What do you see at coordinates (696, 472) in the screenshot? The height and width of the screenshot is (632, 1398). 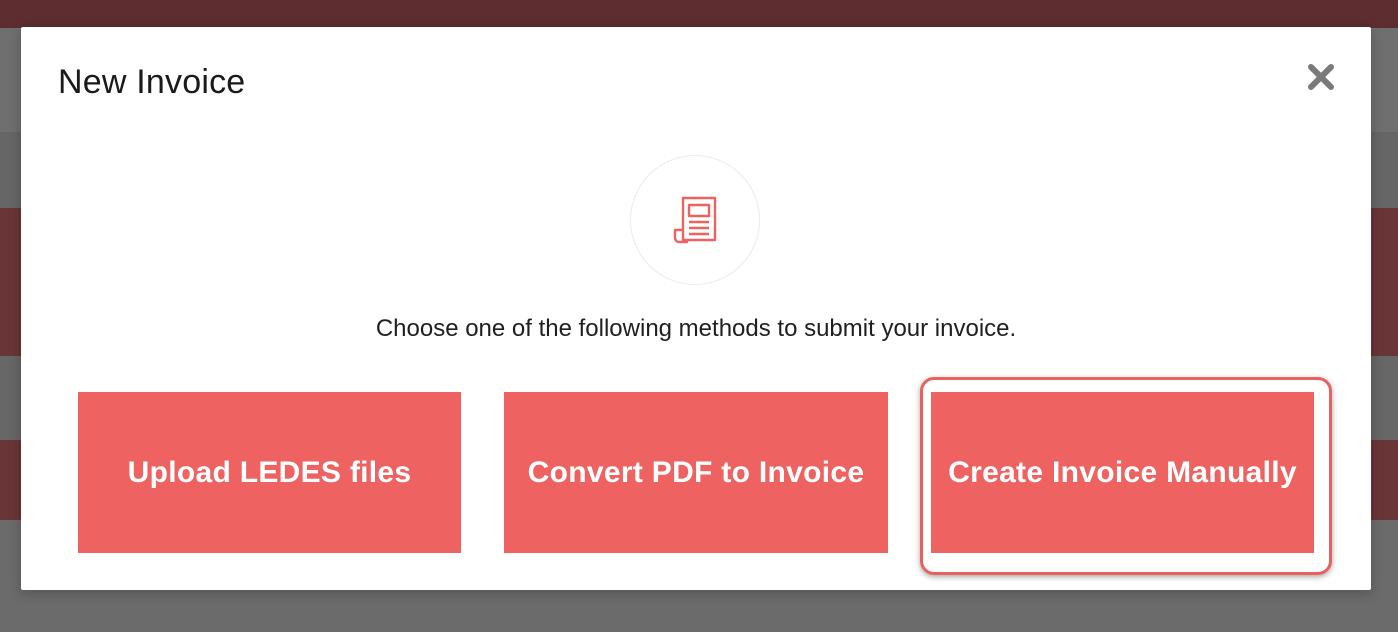 I see `convert-pdf-button: Convert PDF to Invoice` at bounding box center [696, 472].